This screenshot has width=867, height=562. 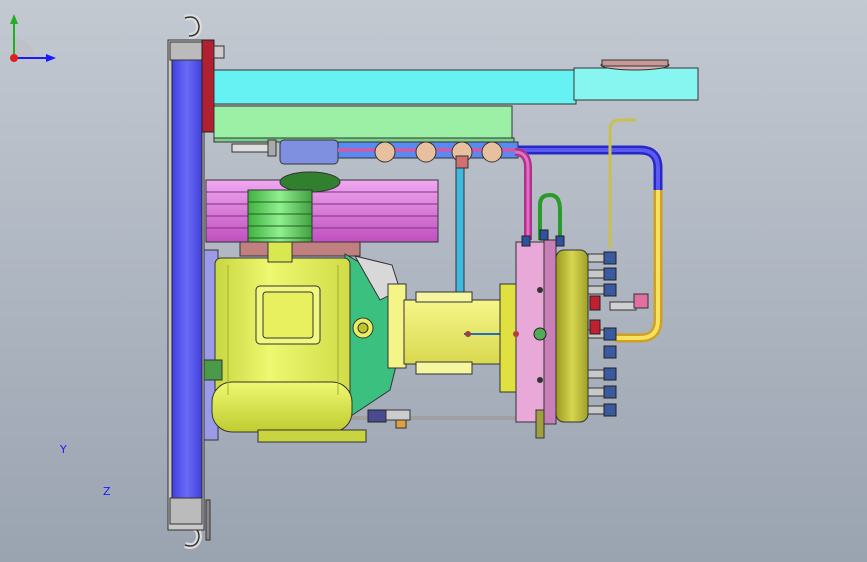 I want to click on lower-fittings, so click(x=389, y=419).